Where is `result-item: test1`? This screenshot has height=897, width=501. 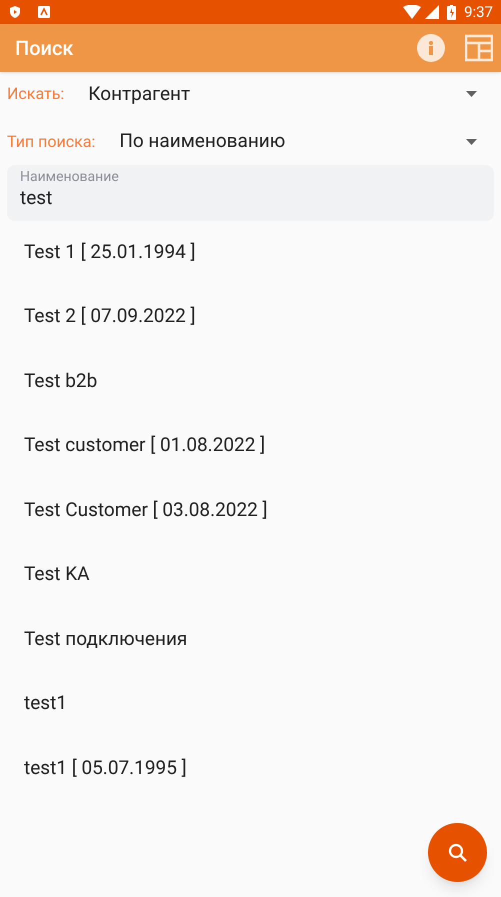
result-item: test1 is located at coordinates (250, 703).